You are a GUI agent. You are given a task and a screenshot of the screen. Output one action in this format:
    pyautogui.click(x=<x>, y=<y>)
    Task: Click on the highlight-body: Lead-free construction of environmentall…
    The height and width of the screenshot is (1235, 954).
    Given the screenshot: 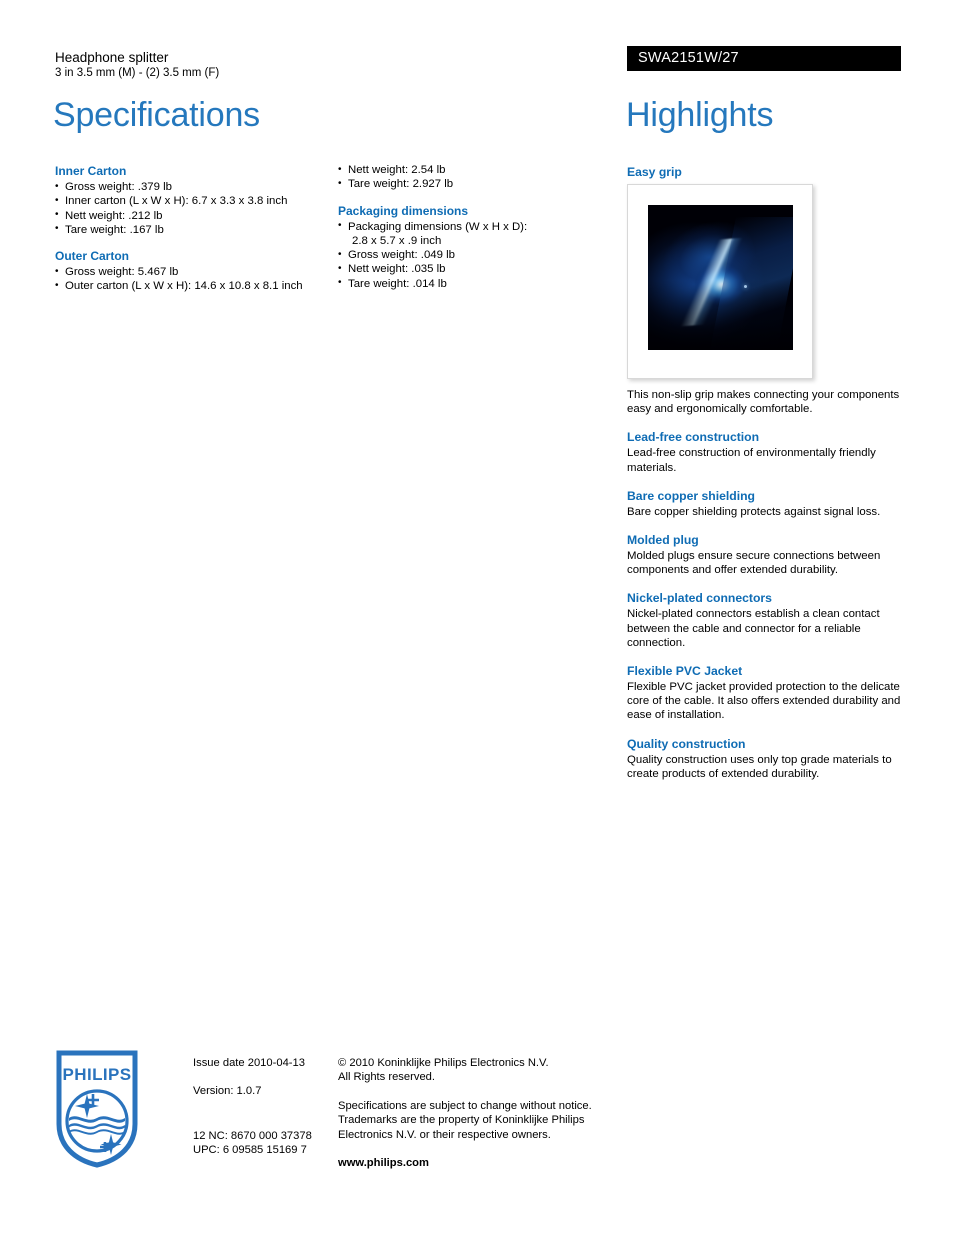 What is the action you would take?
    pyautogui.click(x=751, y=460)
    